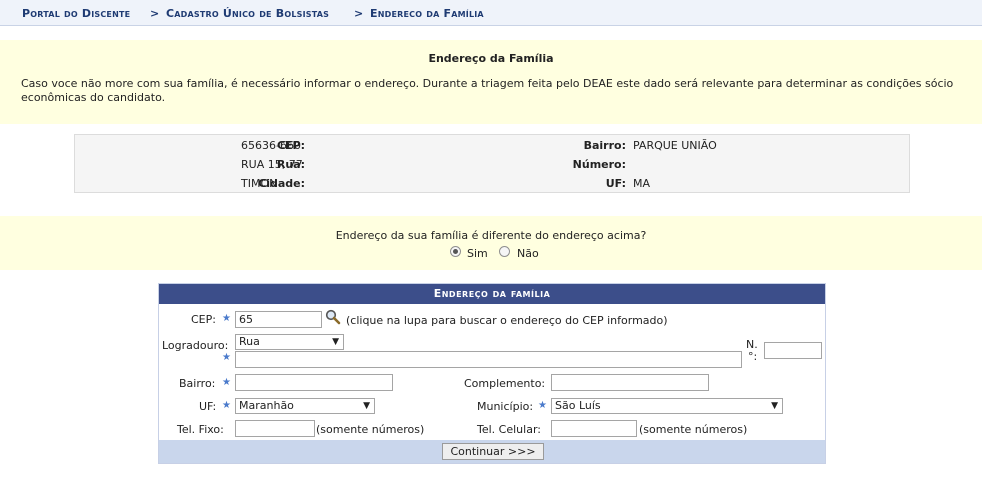  I want to click on uf-select-value: Maranhão, so click(266, 405).